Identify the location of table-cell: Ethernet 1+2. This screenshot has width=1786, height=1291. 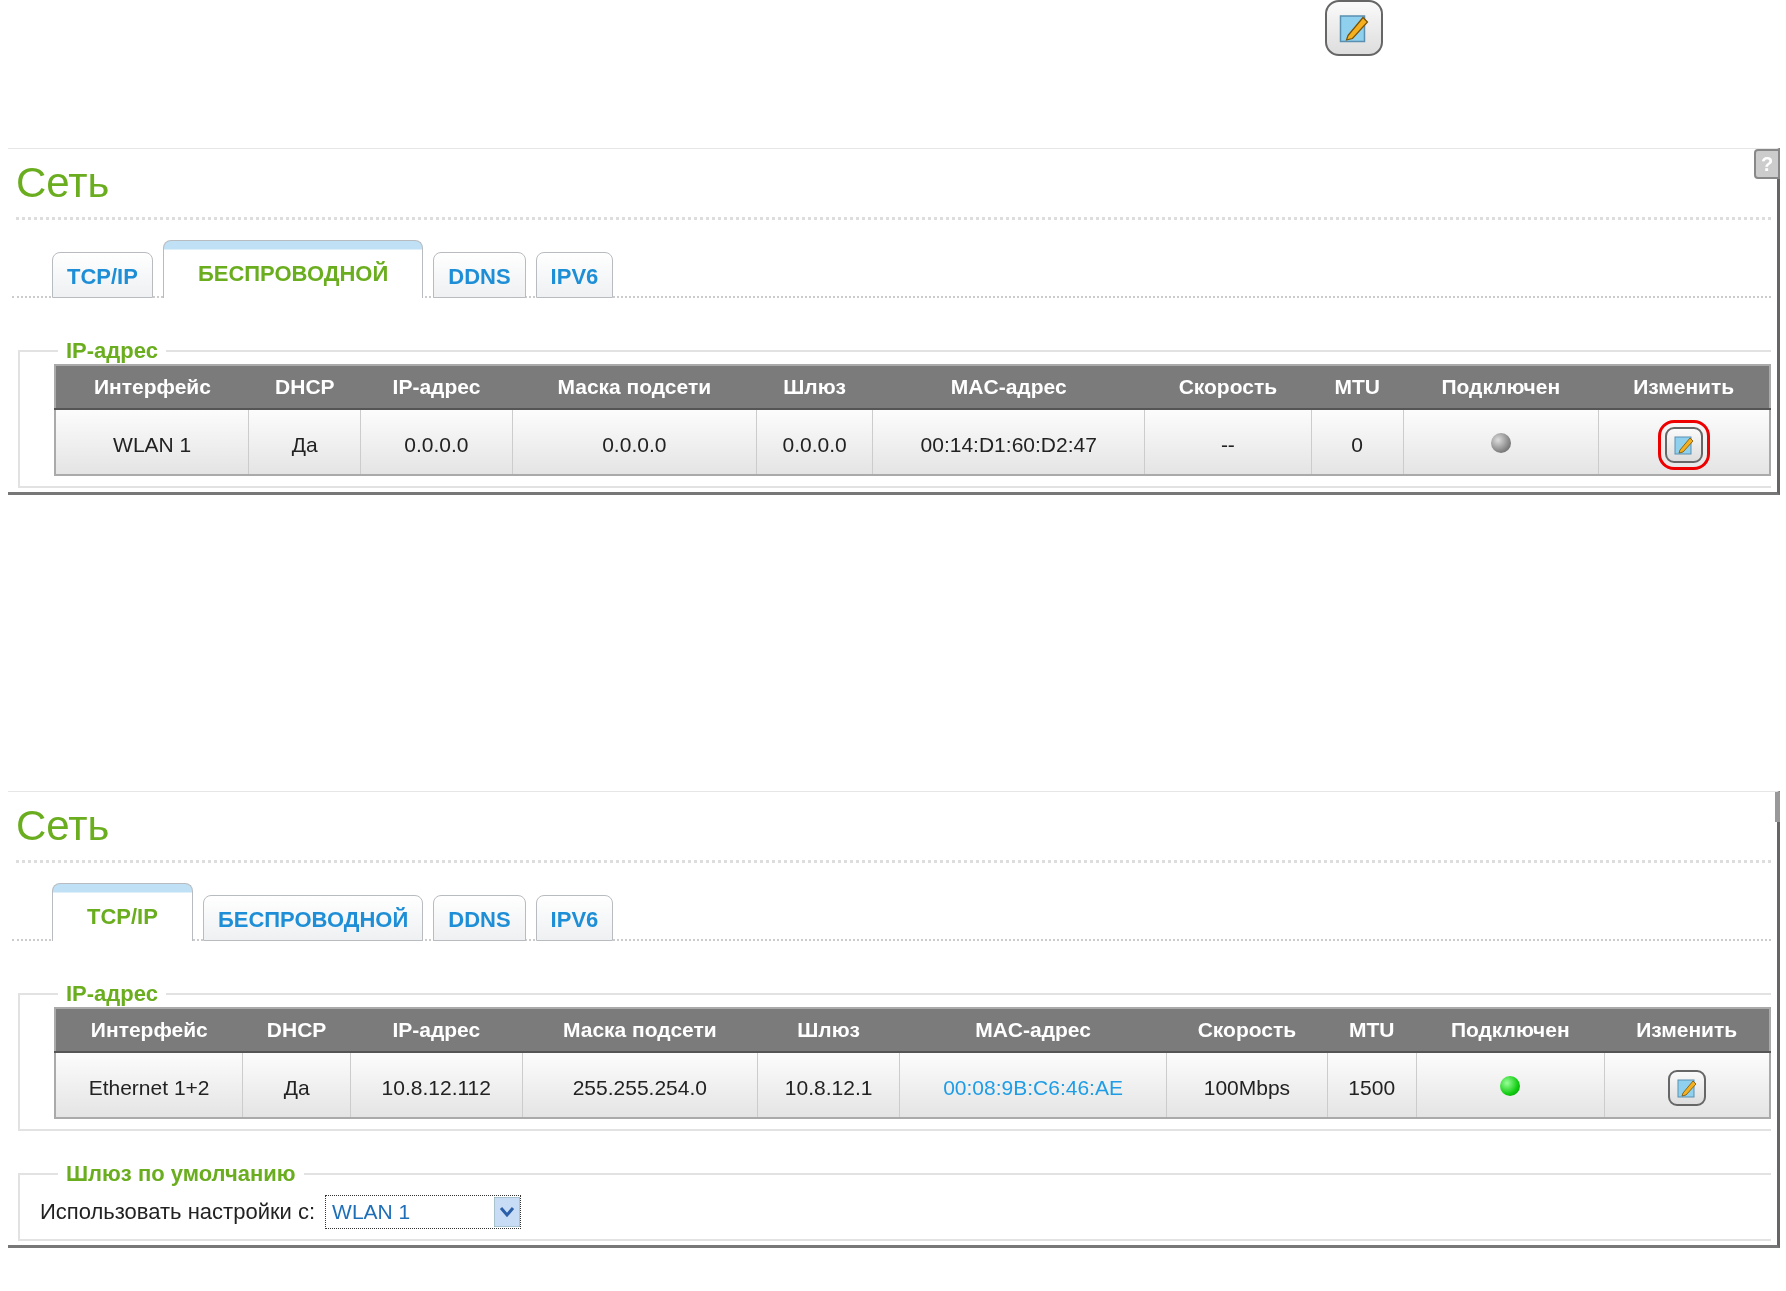
(149, 1085).